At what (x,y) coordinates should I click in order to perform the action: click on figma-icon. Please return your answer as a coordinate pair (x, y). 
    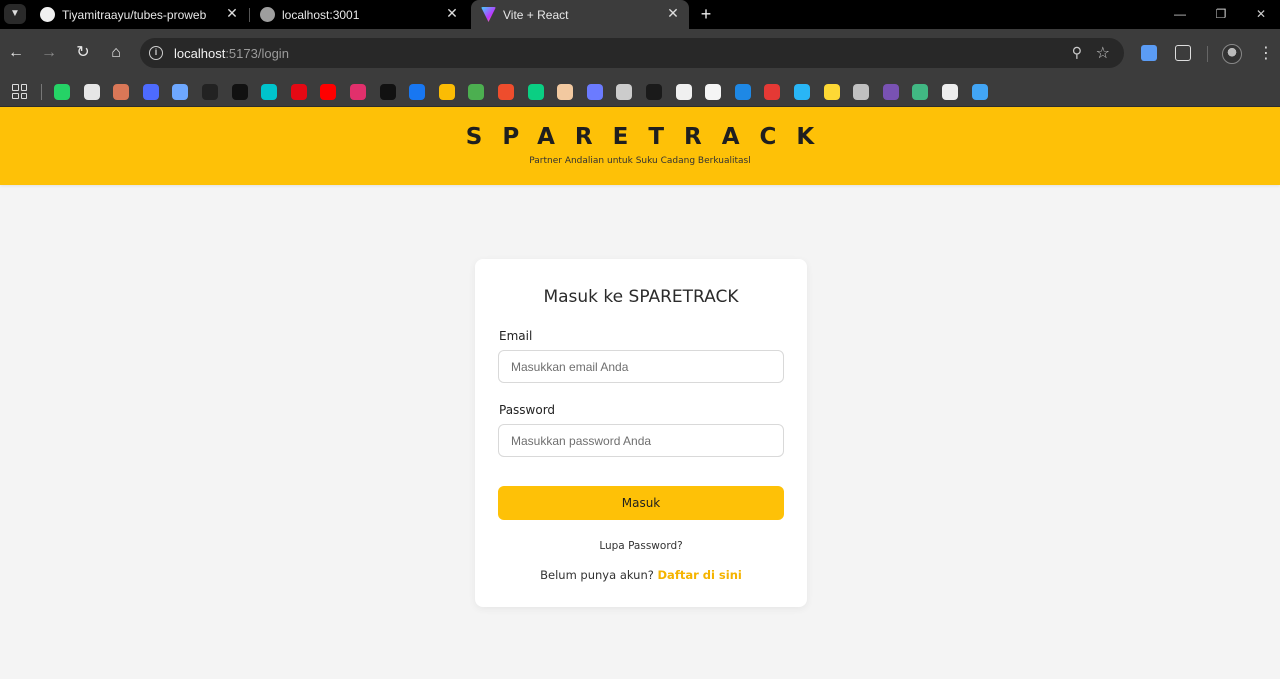
    Looking at the image, I should click on (536, 92).